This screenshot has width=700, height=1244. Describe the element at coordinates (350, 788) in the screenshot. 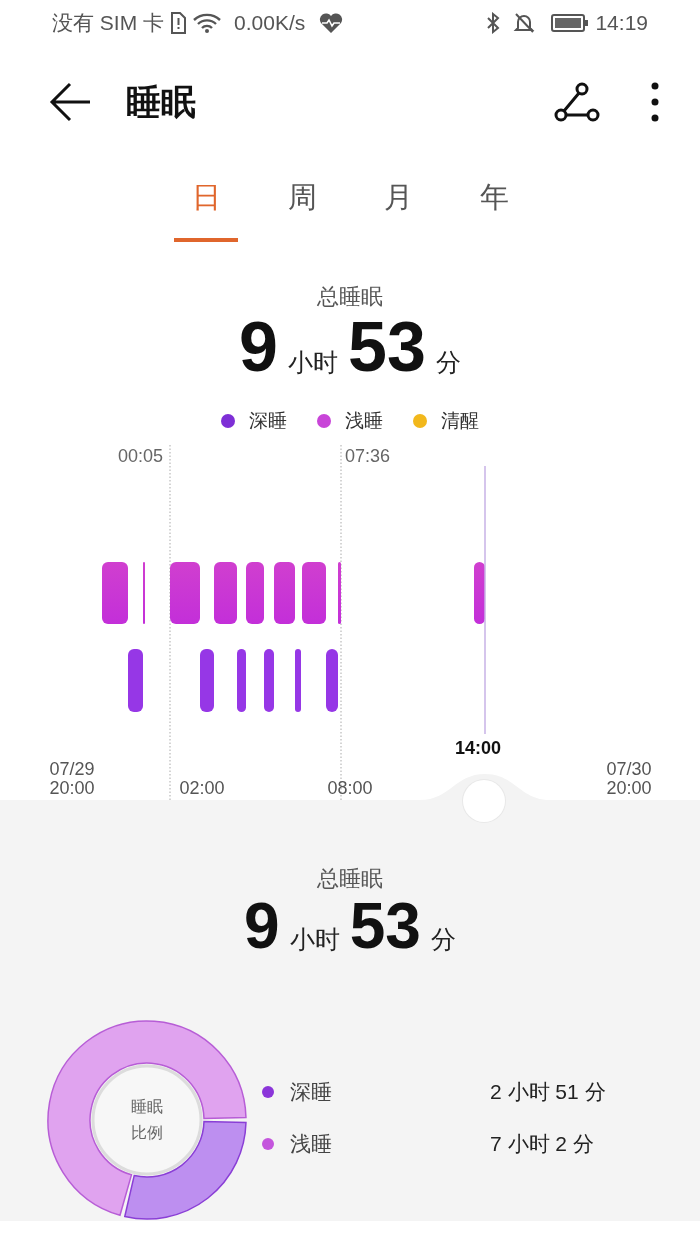

I see `axis-time-label: 08:00` at that location.